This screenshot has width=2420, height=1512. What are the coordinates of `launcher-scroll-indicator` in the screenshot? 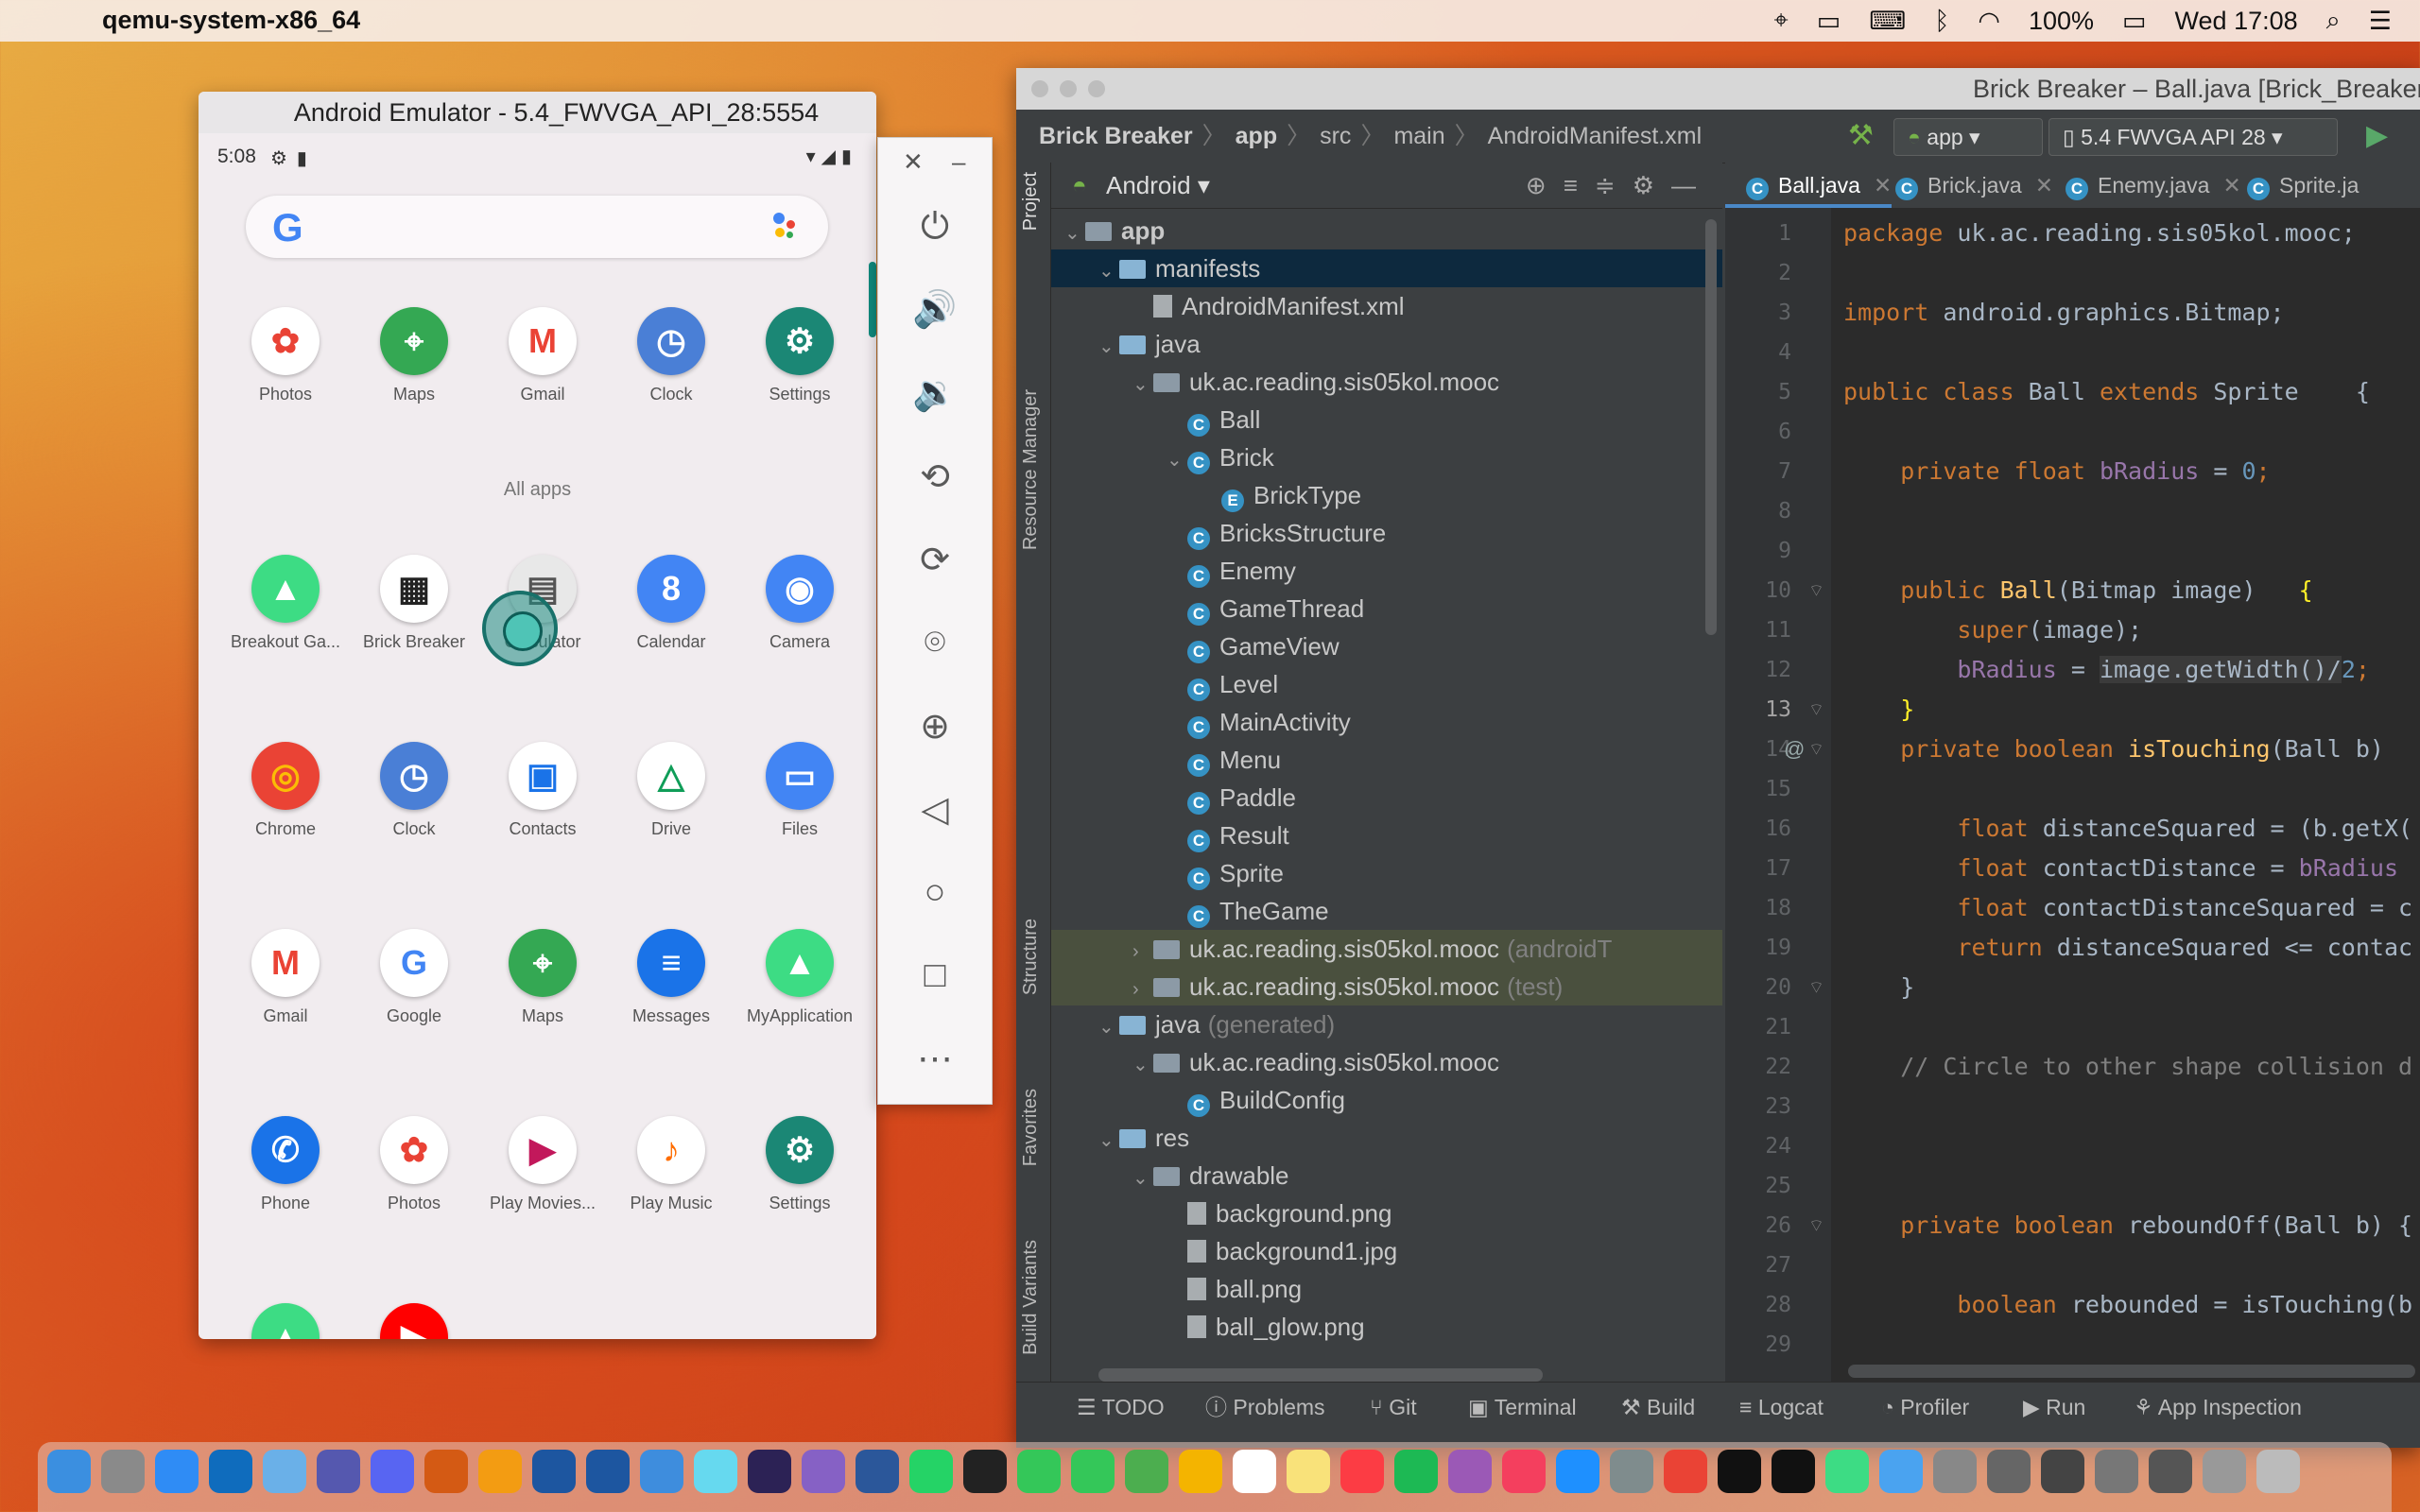 It's located at (872, 299).